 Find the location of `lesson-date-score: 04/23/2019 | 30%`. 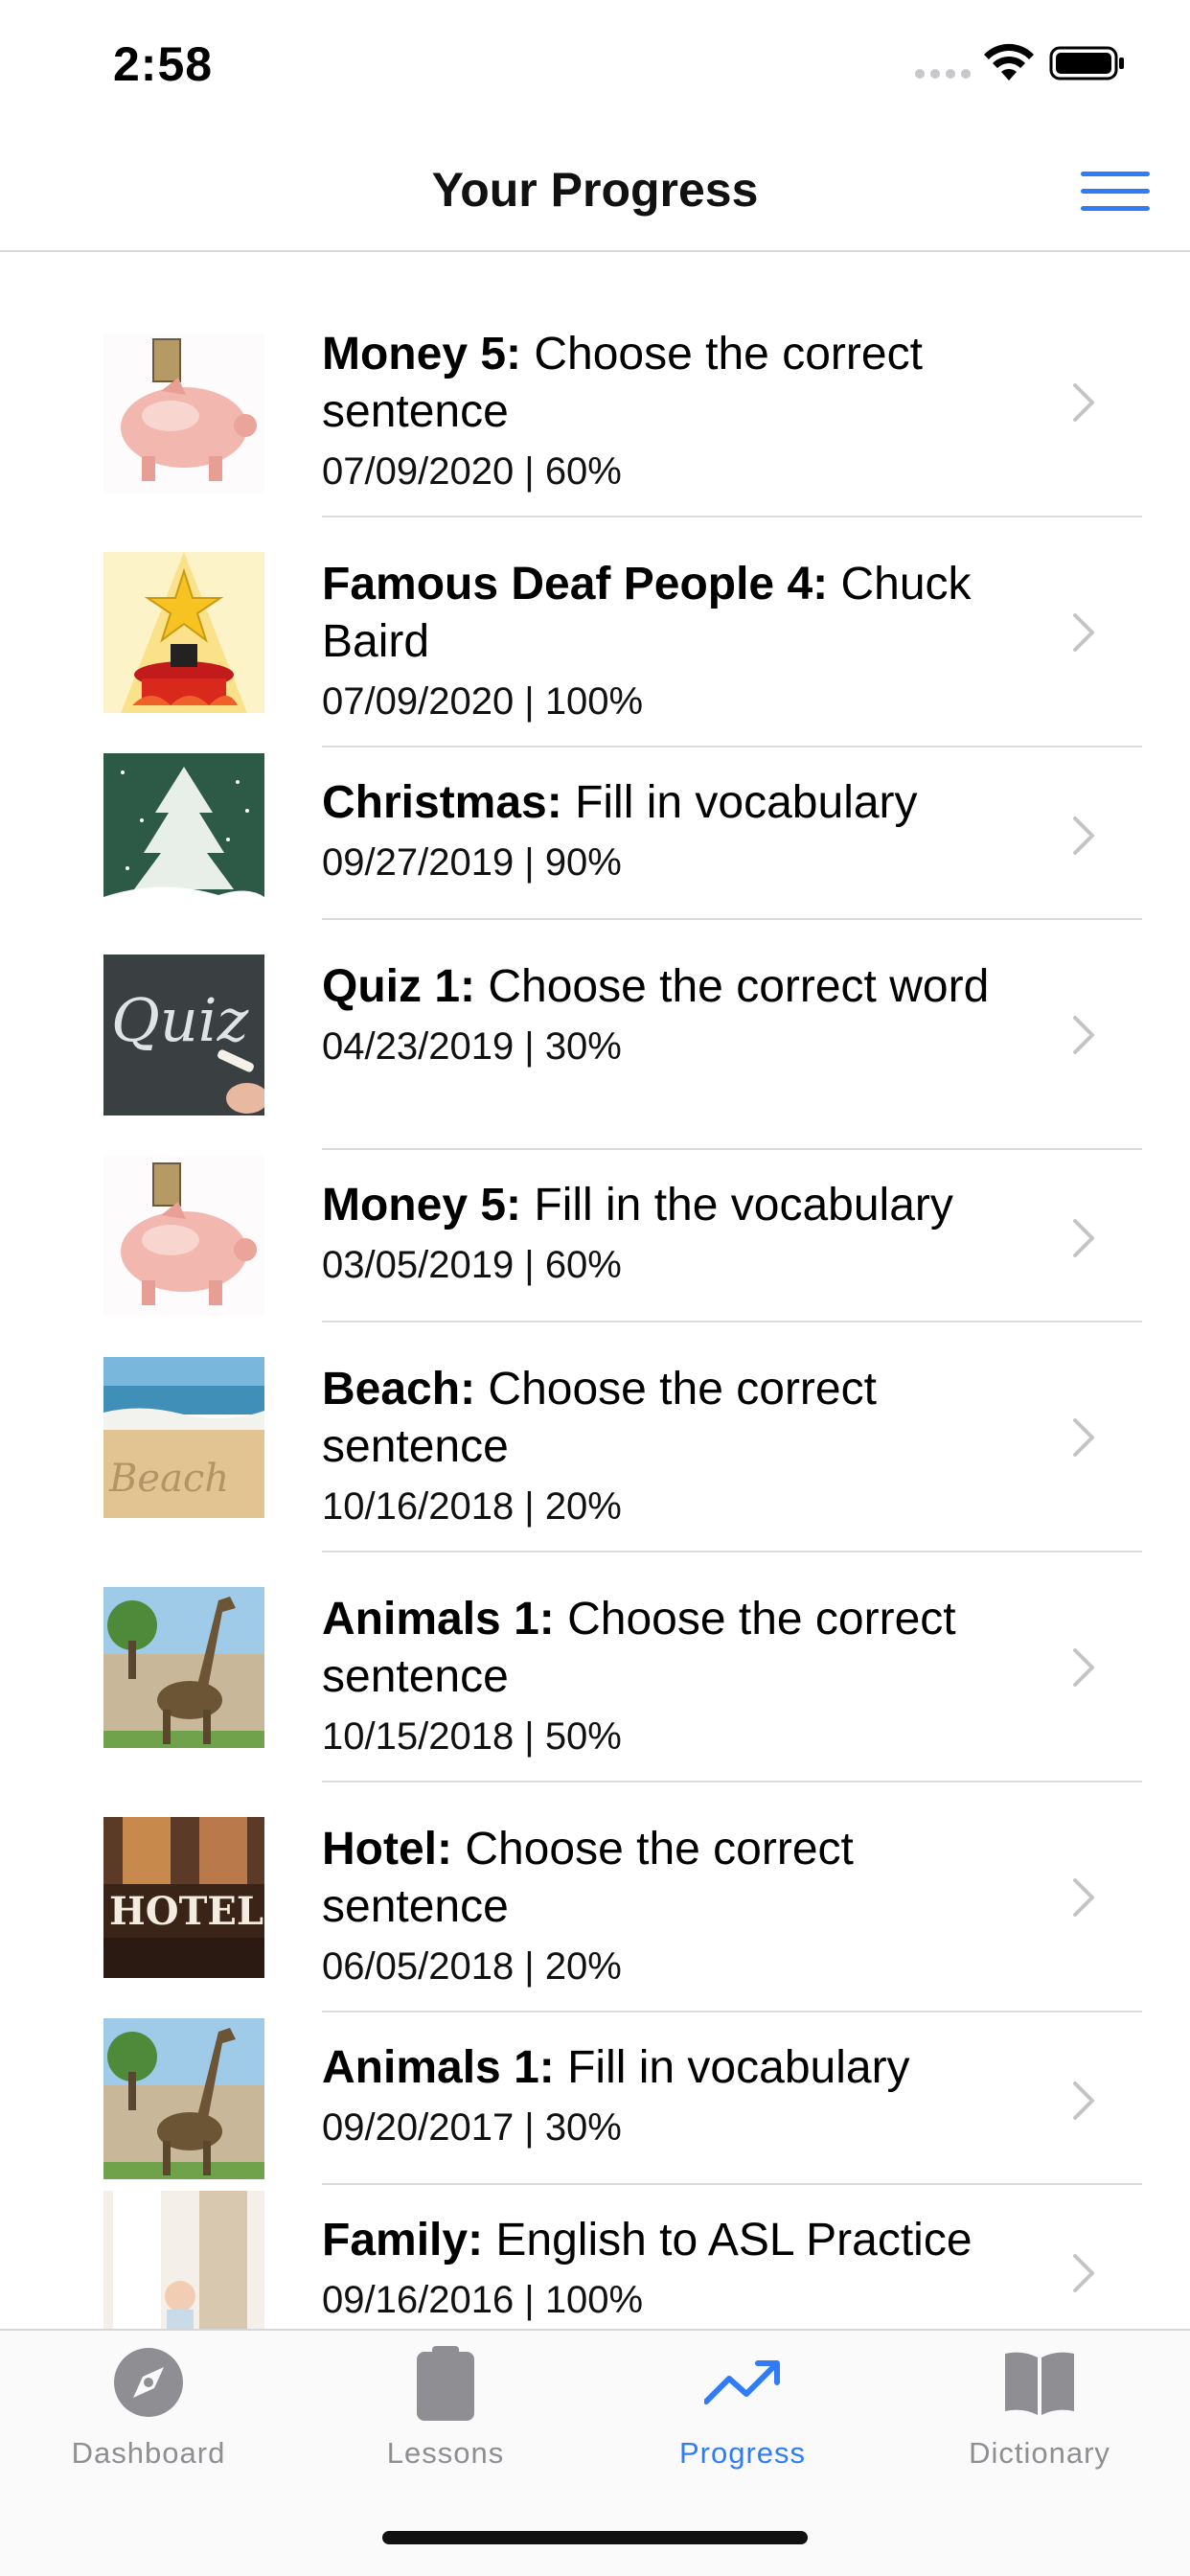

lesson-date-score: 04/23/2019 | 30% is located at coordinates (472, 1046).